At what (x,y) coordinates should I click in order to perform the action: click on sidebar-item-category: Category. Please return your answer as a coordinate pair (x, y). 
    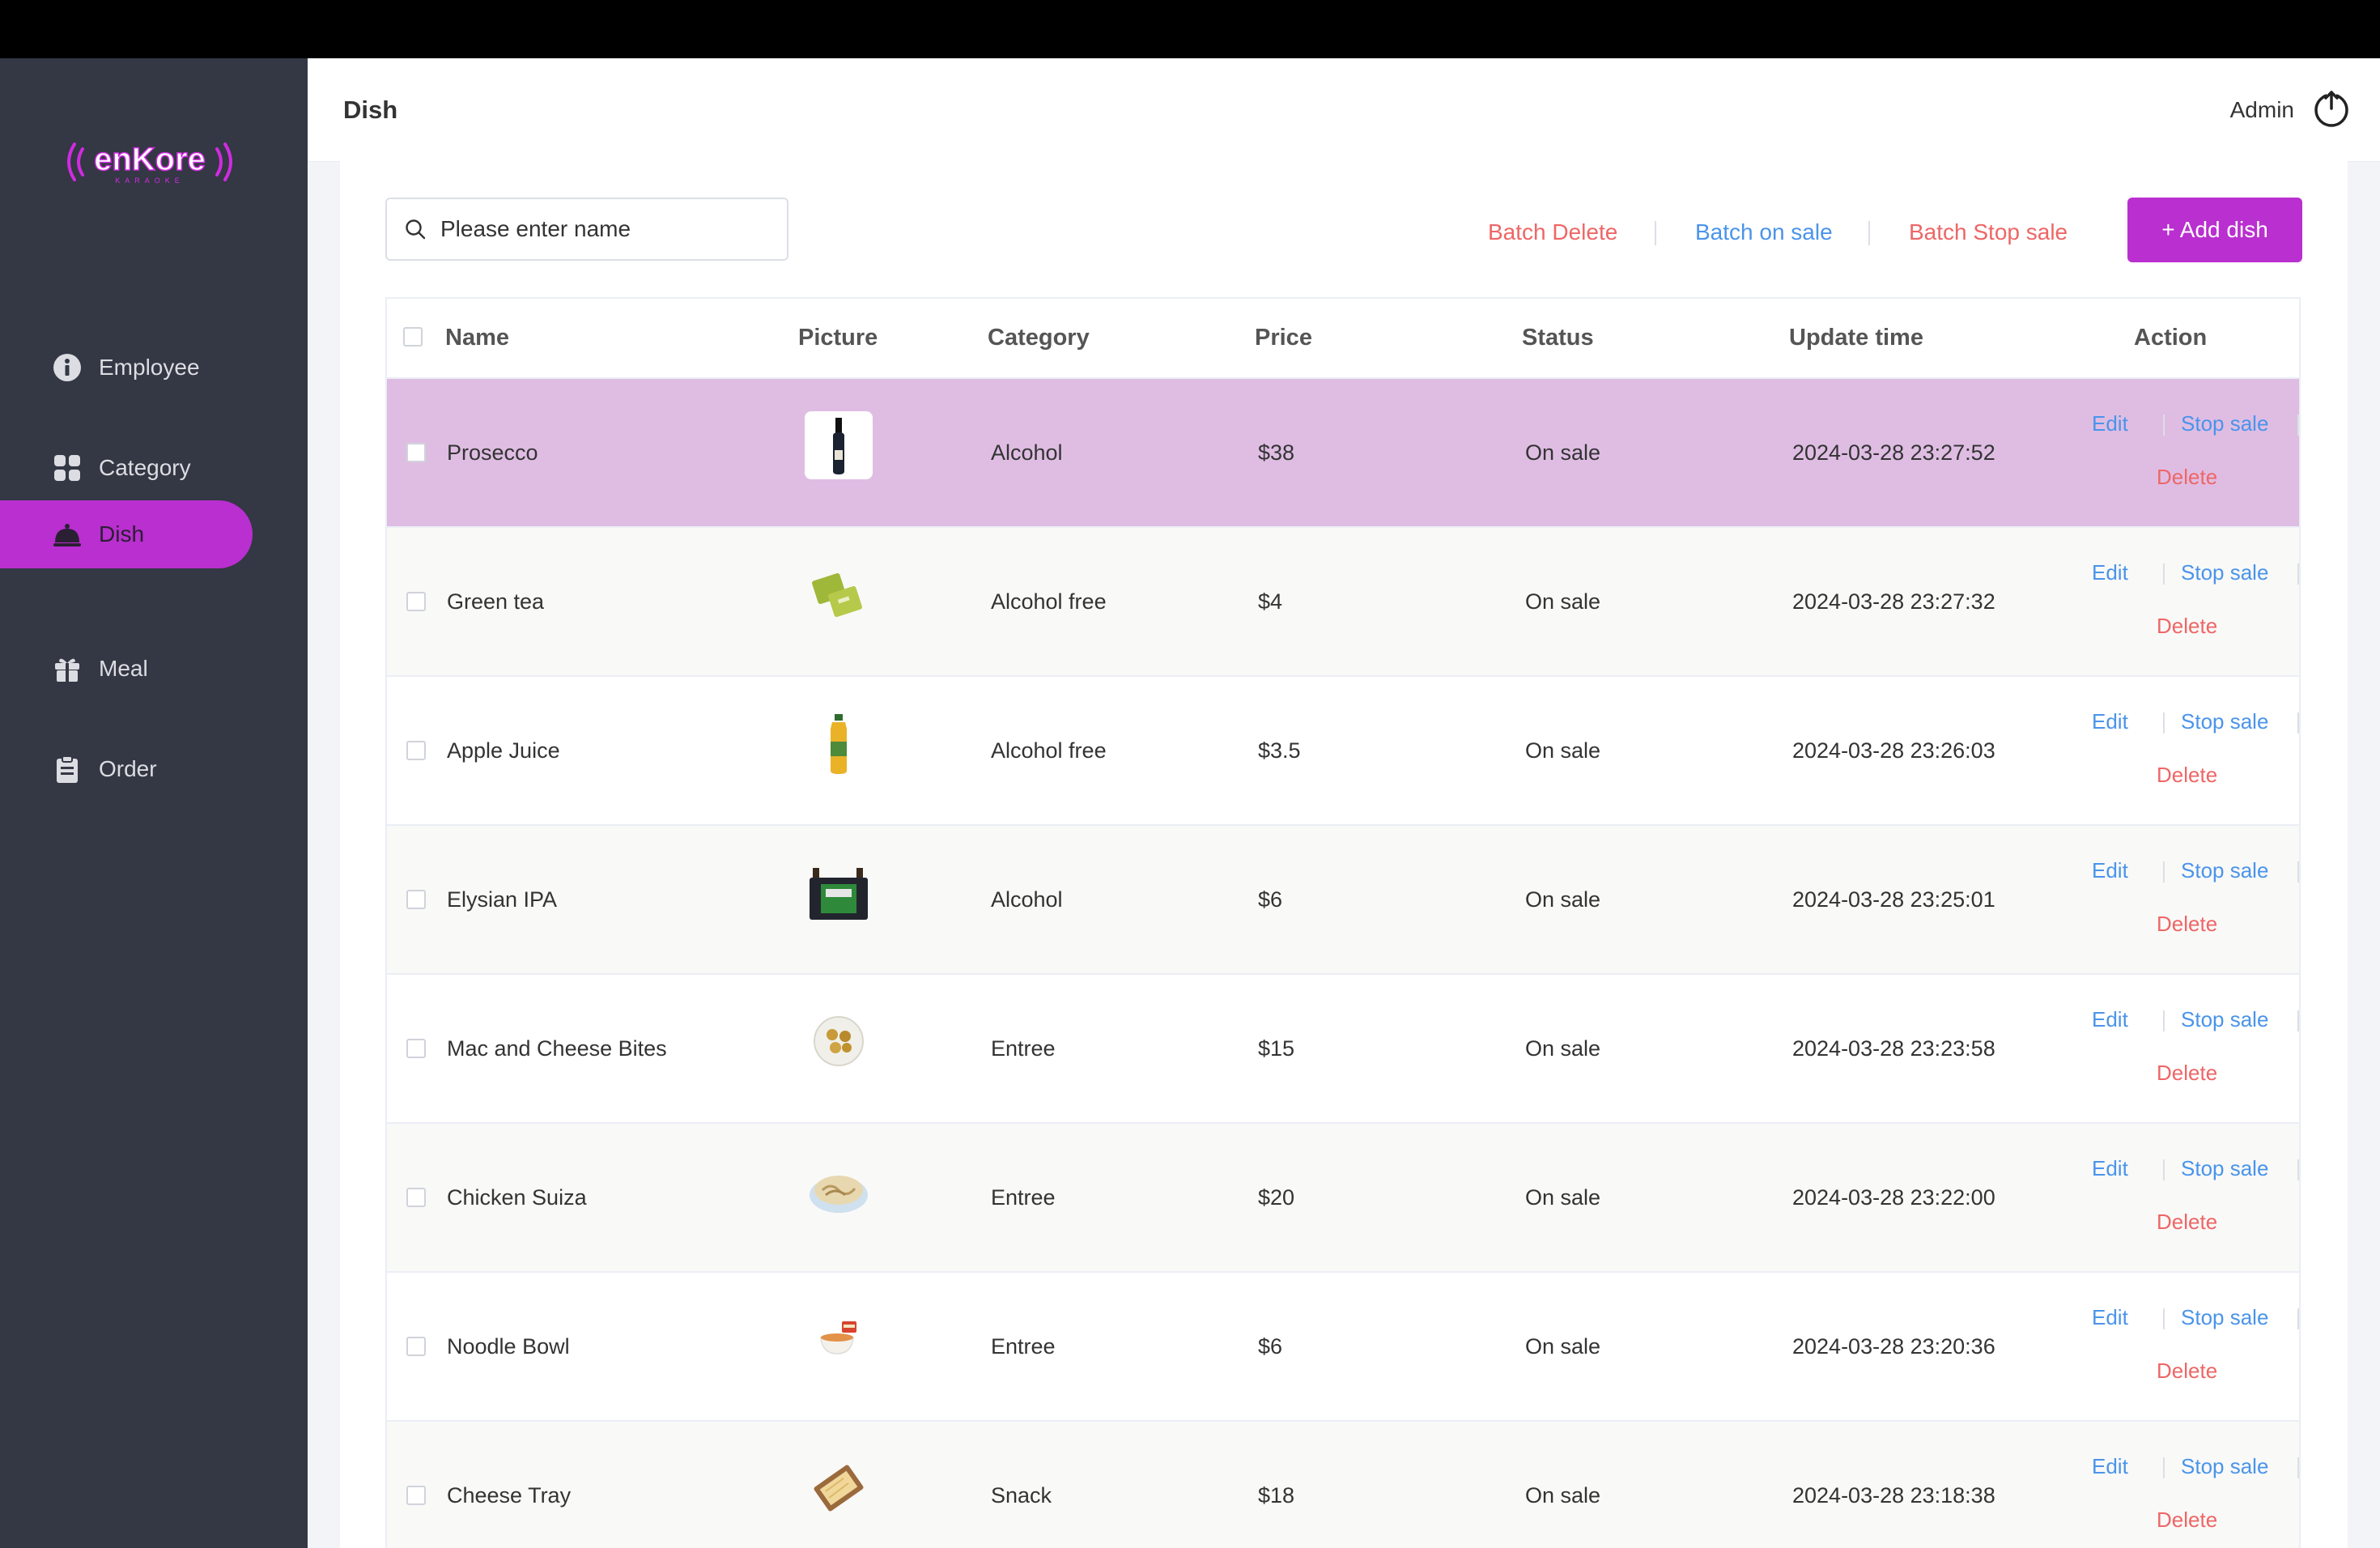
    Looking at the image, I should click on (127, 468).